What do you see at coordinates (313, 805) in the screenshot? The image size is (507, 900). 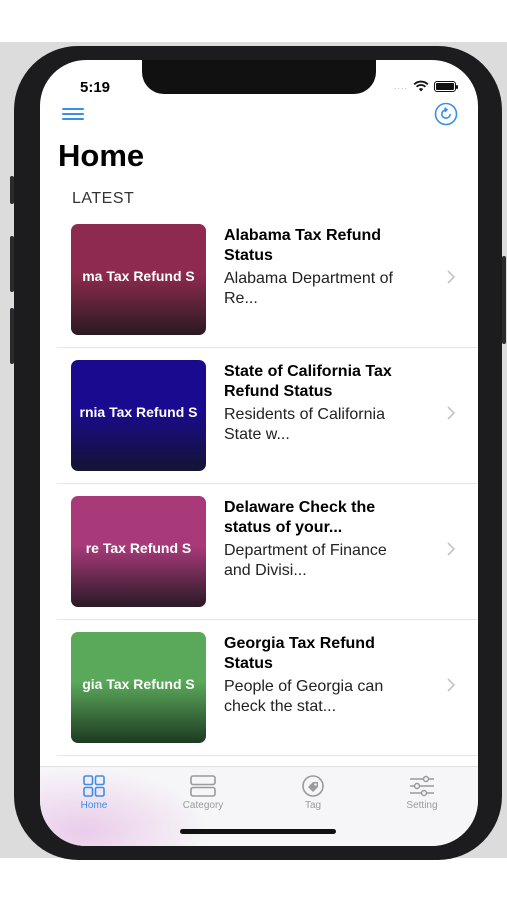 I see `tab-label: Tag` at bounding box center [313, 805].